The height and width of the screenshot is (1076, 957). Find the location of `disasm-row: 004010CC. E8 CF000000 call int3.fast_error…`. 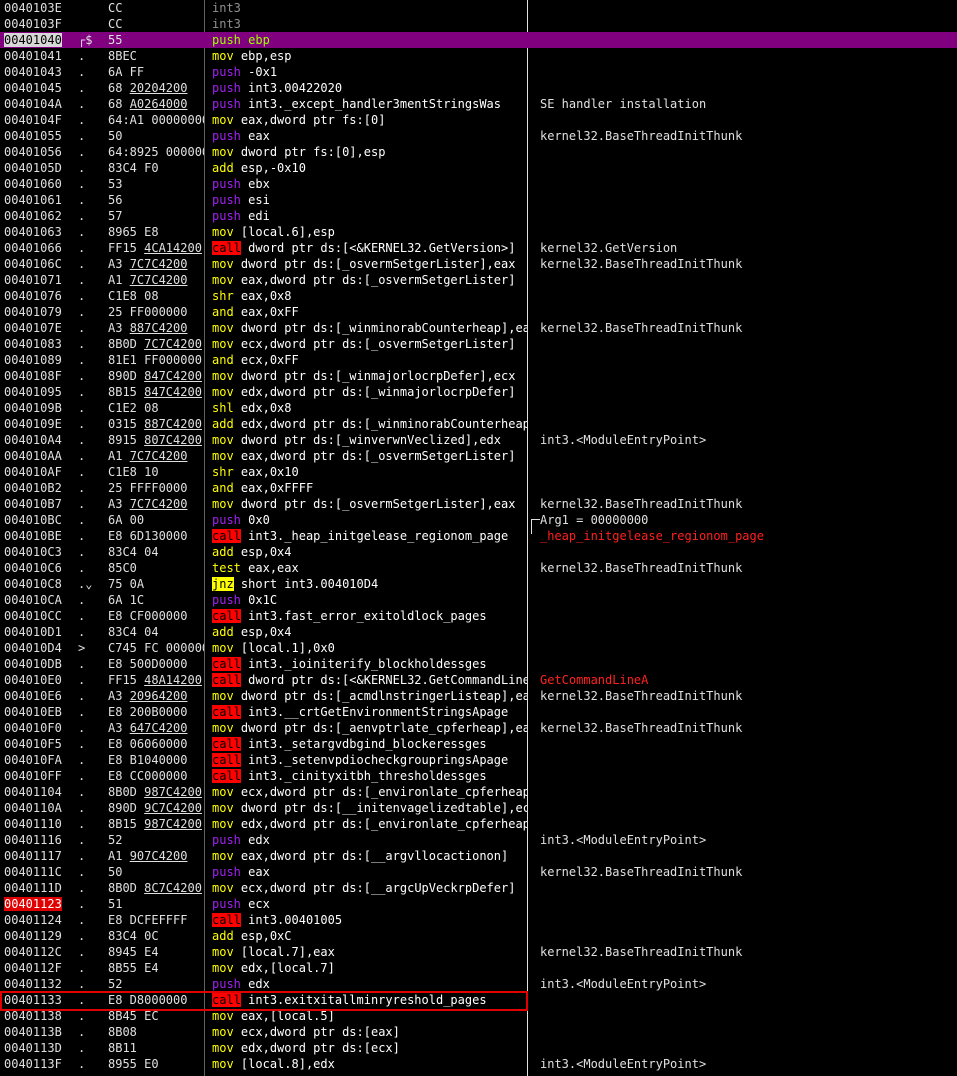

disasm-row: 004010CC. E8 CF000000 call int3.fast_error… is located at coordinates (478, 616).